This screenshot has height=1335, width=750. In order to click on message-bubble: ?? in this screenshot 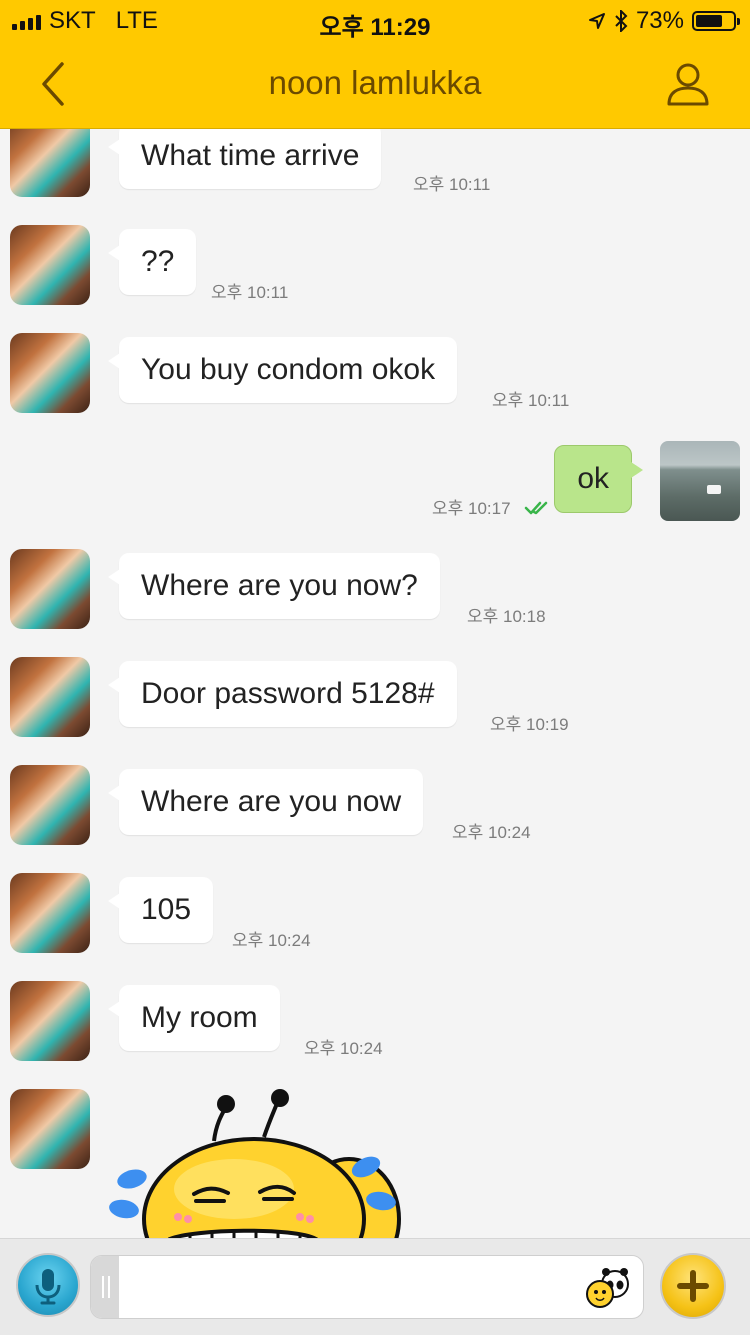, I will do `click(152, 262)`.